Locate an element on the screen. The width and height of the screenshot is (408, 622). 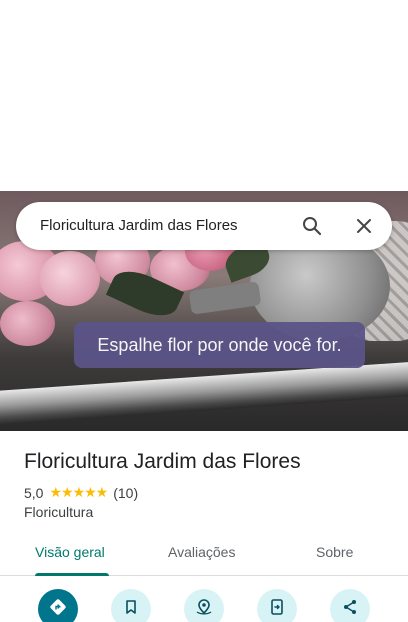
photo-caption: Espalhe flor por onde você for. is located at coordinates (219, 345).